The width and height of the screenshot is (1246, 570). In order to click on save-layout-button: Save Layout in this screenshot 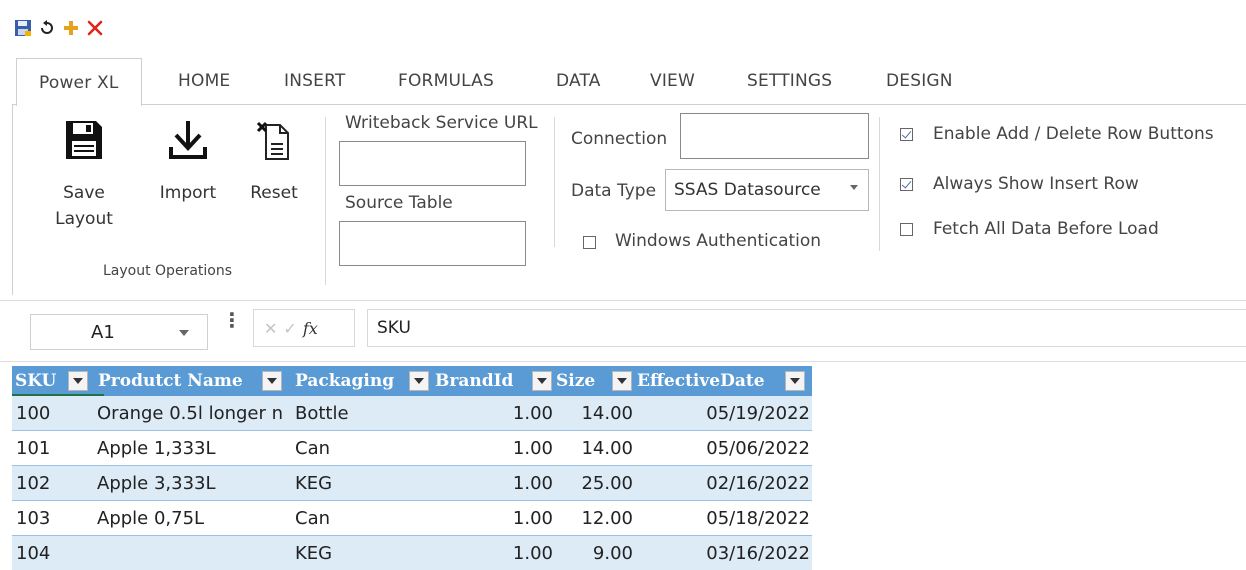, I will do `click(84, 175)`.